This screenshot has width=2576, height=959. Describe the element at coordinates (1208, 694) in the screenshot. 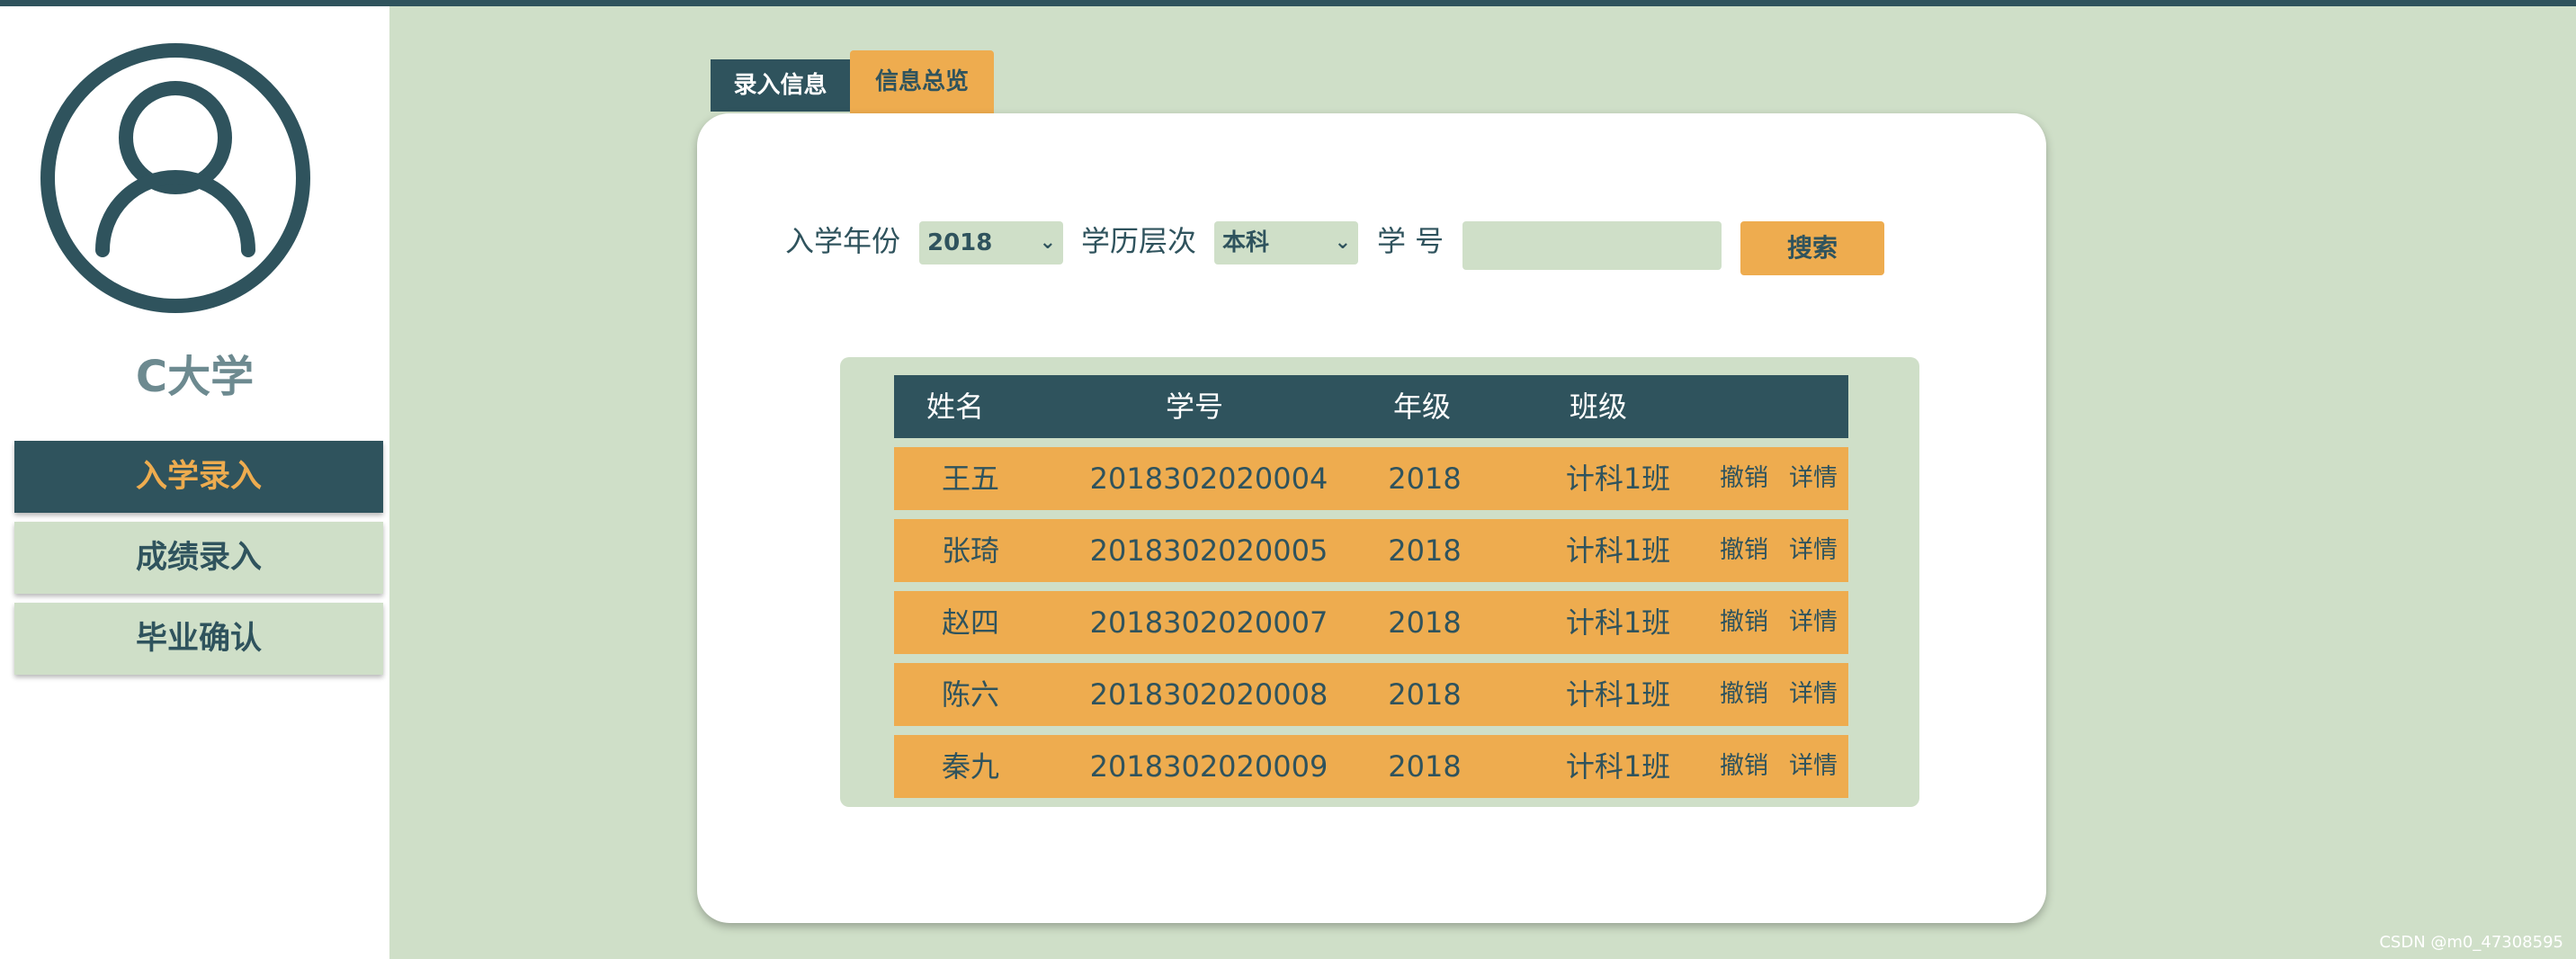

I see `row-id: 2018302020008` at that location.